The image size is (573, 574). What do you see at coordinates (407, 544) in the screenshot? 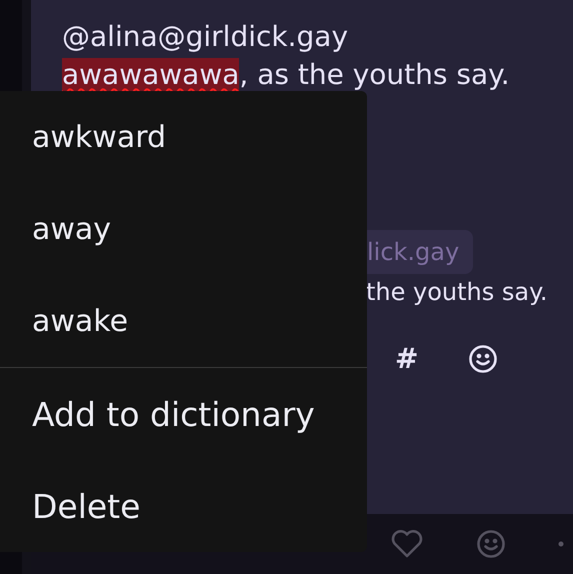
I see `heart-icon` at bounding box center [407, 544].